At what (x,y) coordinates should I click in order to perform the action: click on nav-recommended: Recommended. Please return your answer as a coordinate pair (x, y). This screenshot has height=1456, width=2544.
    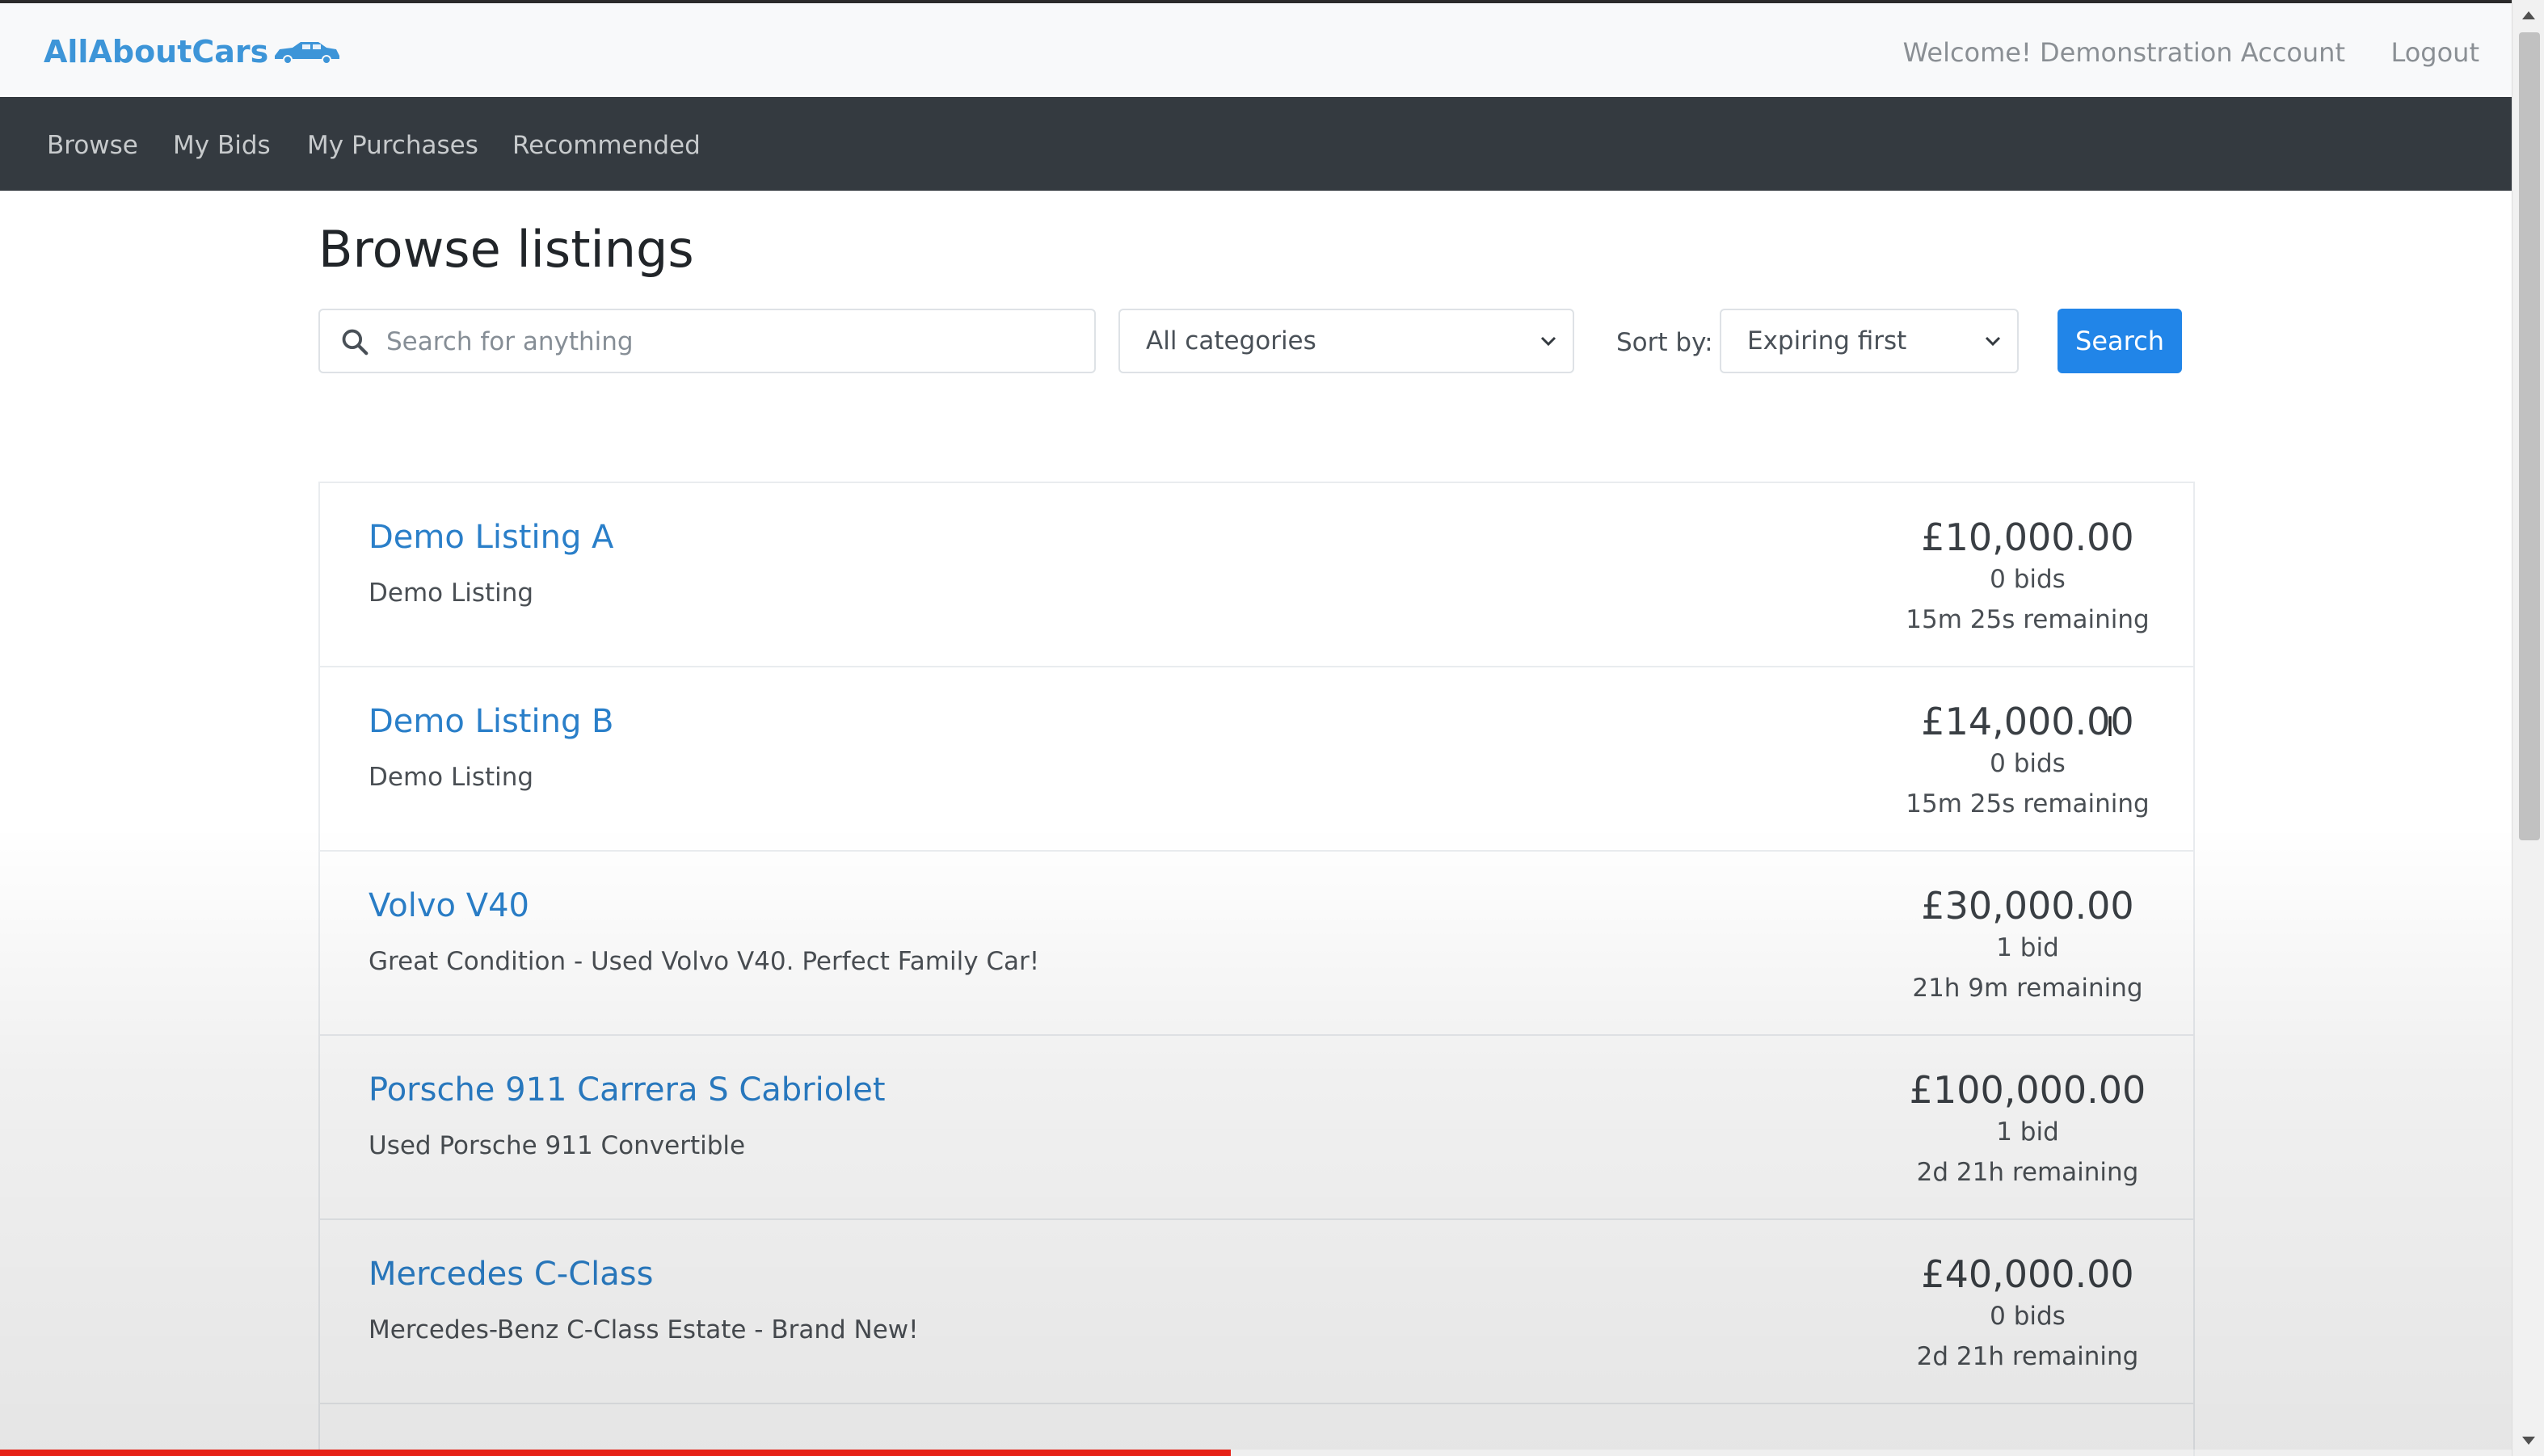
    Looking at the image, I should click on (607, 145).